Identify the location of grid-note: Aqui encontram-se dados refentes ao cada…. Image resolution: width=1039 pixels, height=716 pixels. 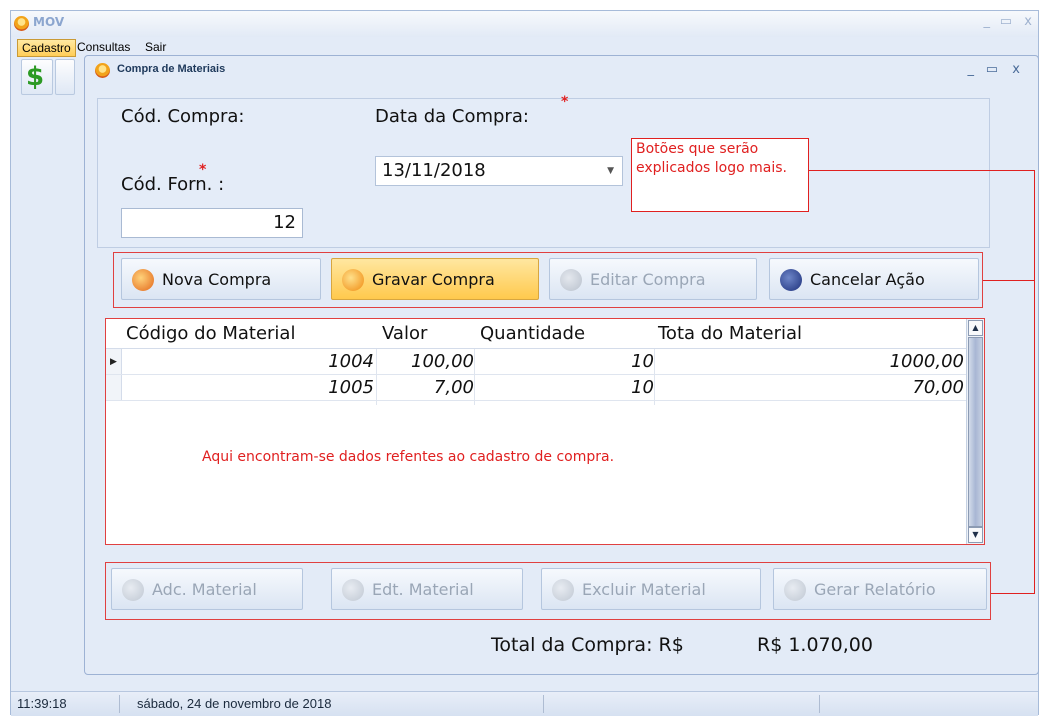
(408, 457).